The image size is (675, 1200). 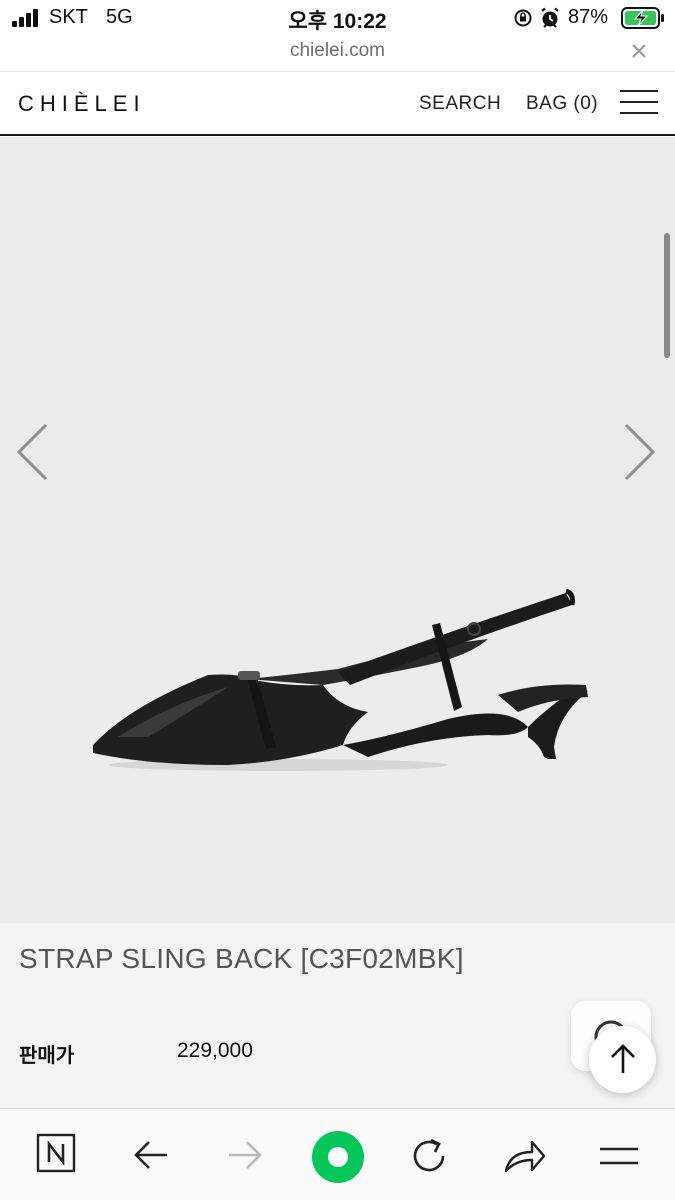 What do you see at coordinates (460, 104) in the screenshot?
I see `search-link: SEARCH` at bounding box center [460, 104].